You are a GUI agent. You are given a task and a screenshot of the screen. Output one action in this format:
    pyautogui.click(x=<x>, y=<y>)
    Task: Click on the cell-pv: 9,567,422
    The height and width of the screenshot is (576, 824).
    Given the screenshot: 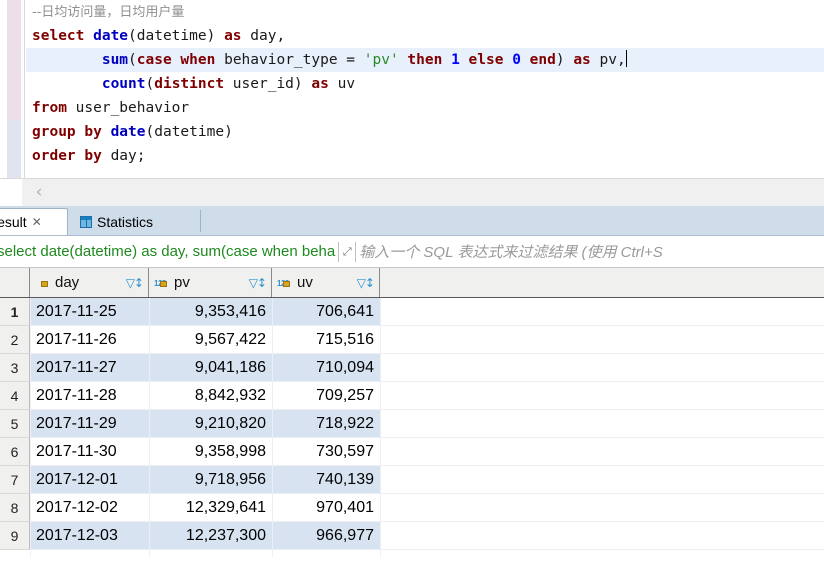 What is the action you would take?
    pyautogui.click(x=210, y=340)
    